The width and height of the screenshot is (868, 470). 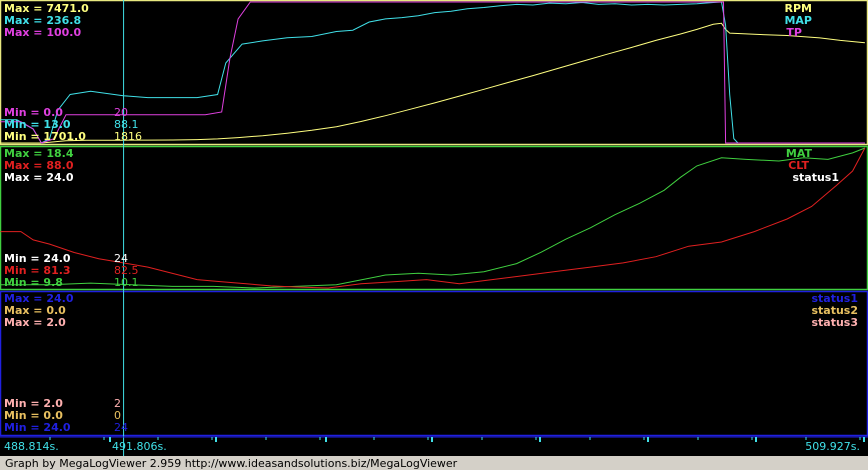 What do you see at coordinates (43, 32) in the screenshot?
I see `tp-max-label: Max = 100.0` at bounding box center [43, 32].